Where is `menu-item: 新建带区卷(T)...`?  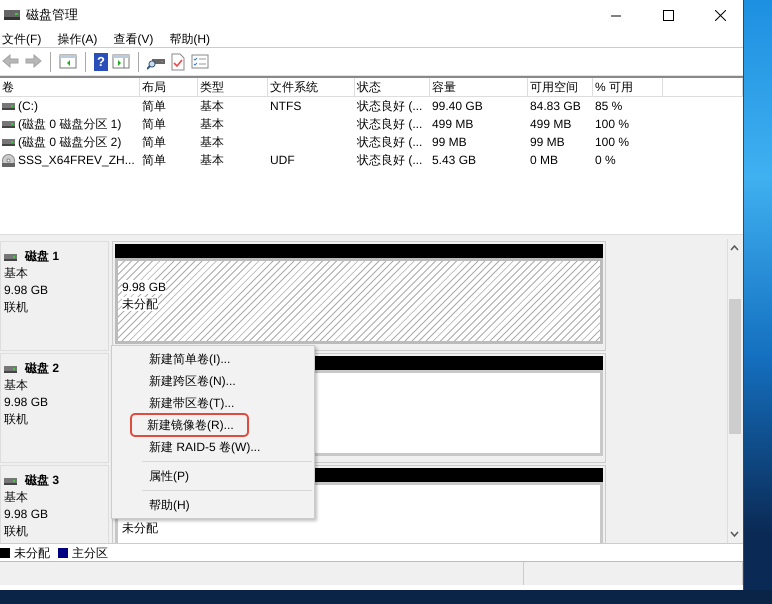
menu-item: 新建带区卷(T)... is located at coordinates (191, 403).